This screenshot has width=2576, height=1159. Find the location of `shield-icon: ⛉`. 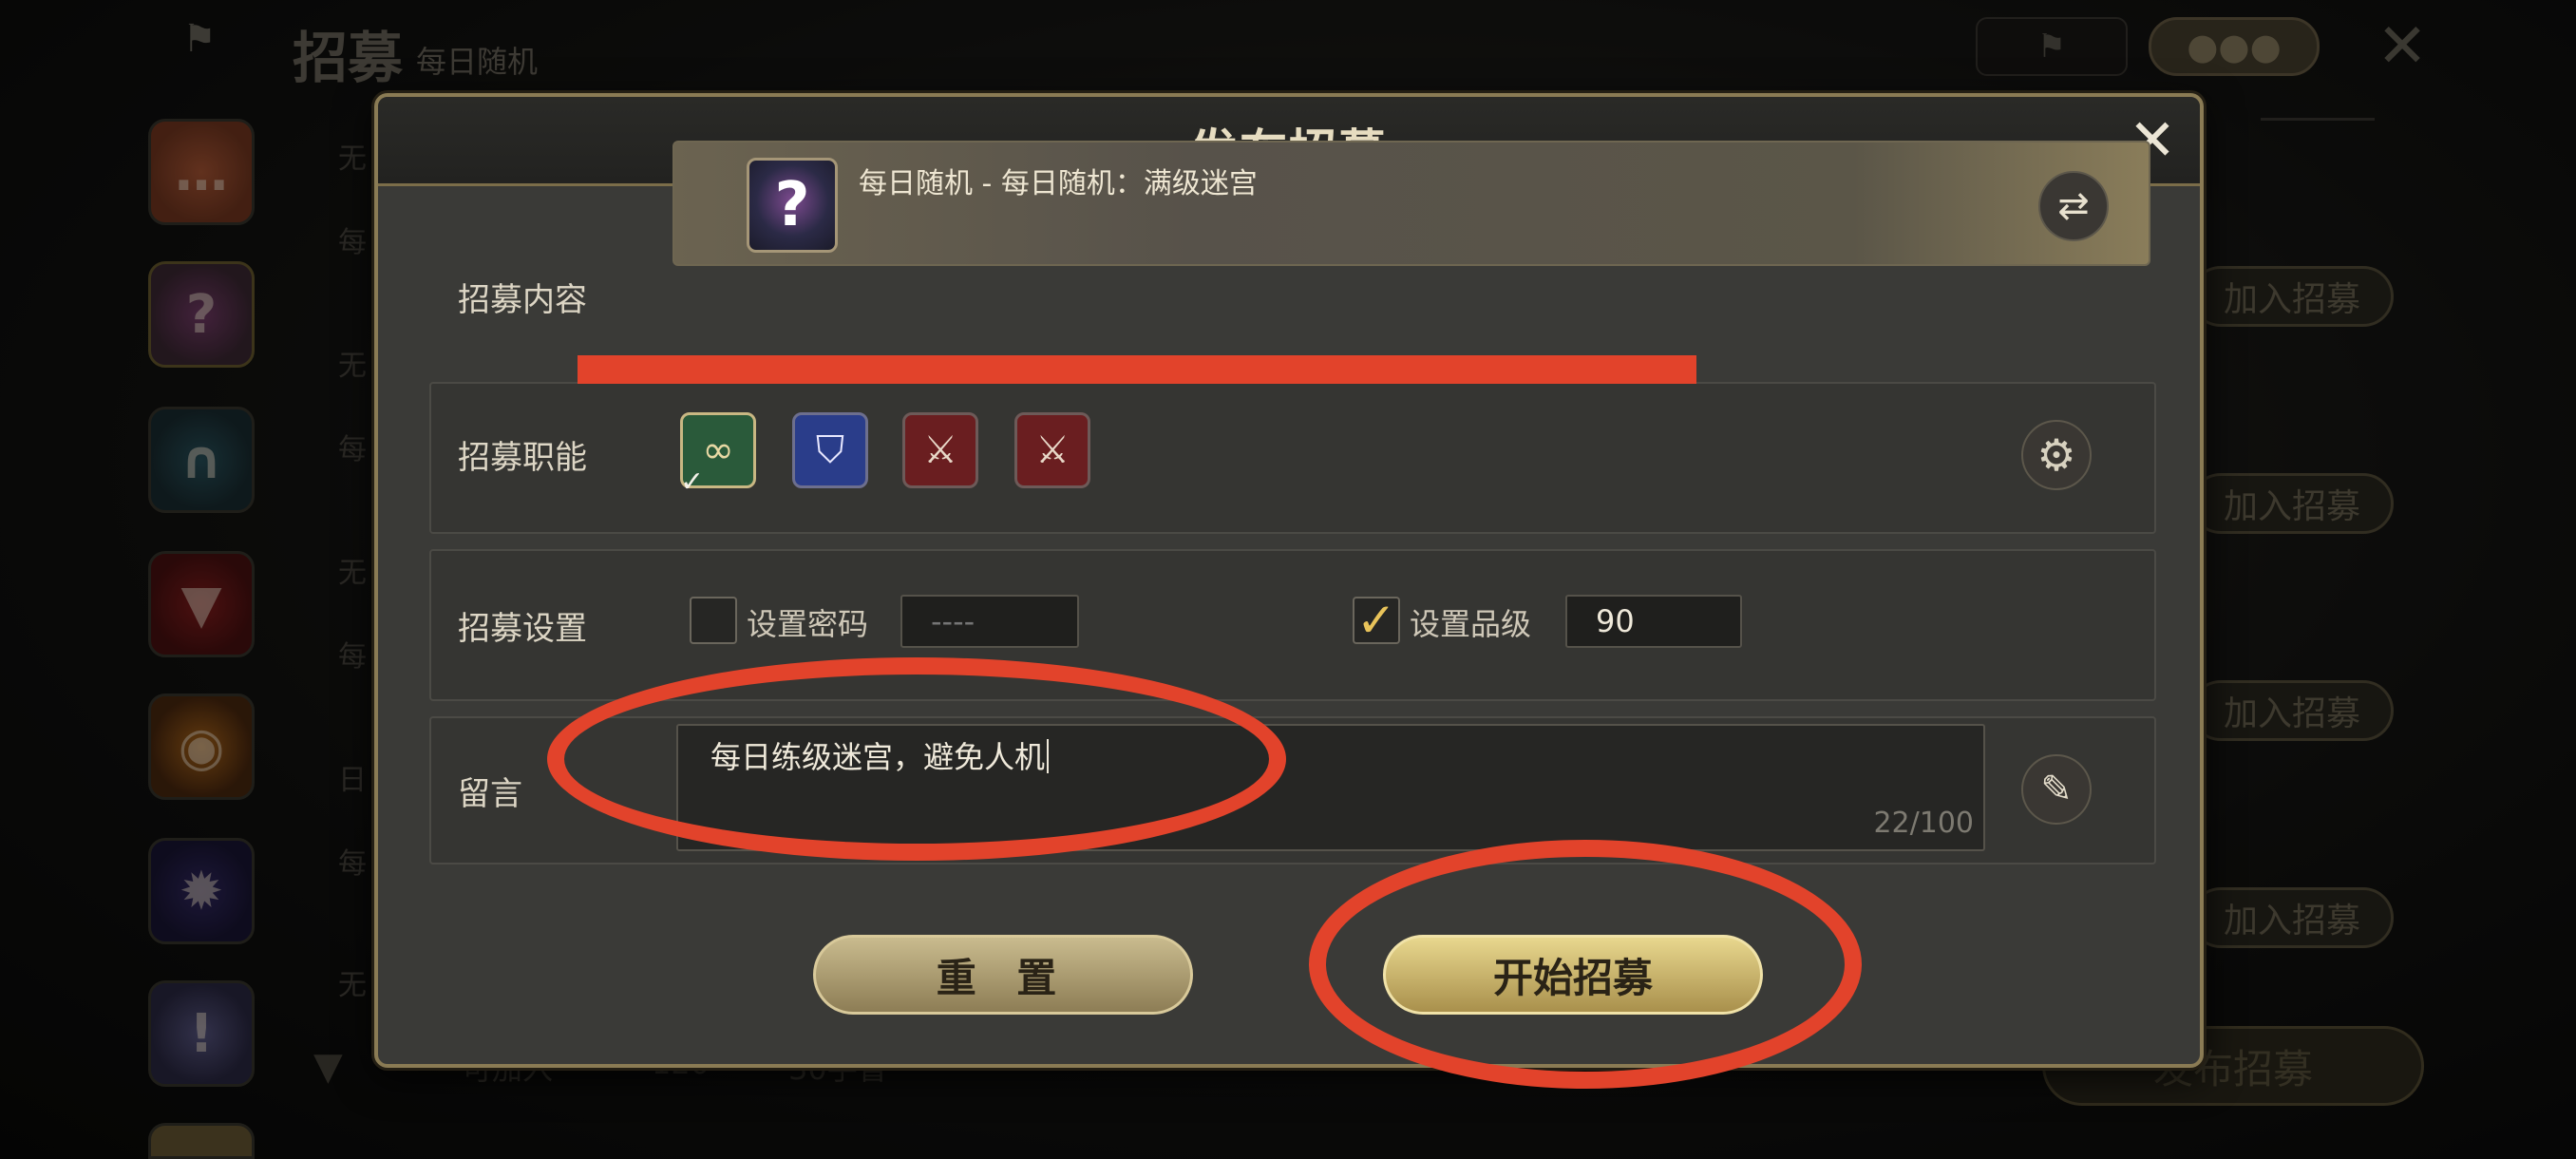

shield-icon: ⛉ is located at coordinates (830, 450).